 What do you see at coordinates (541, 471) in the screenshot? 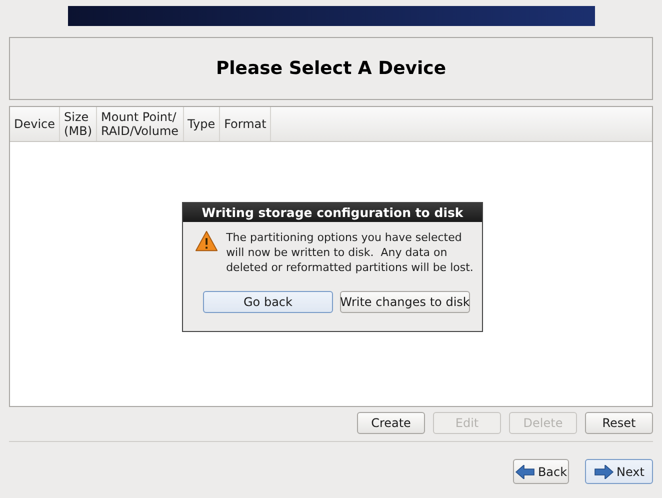
I see `back-button: Back` at bounding box center [541, 471].